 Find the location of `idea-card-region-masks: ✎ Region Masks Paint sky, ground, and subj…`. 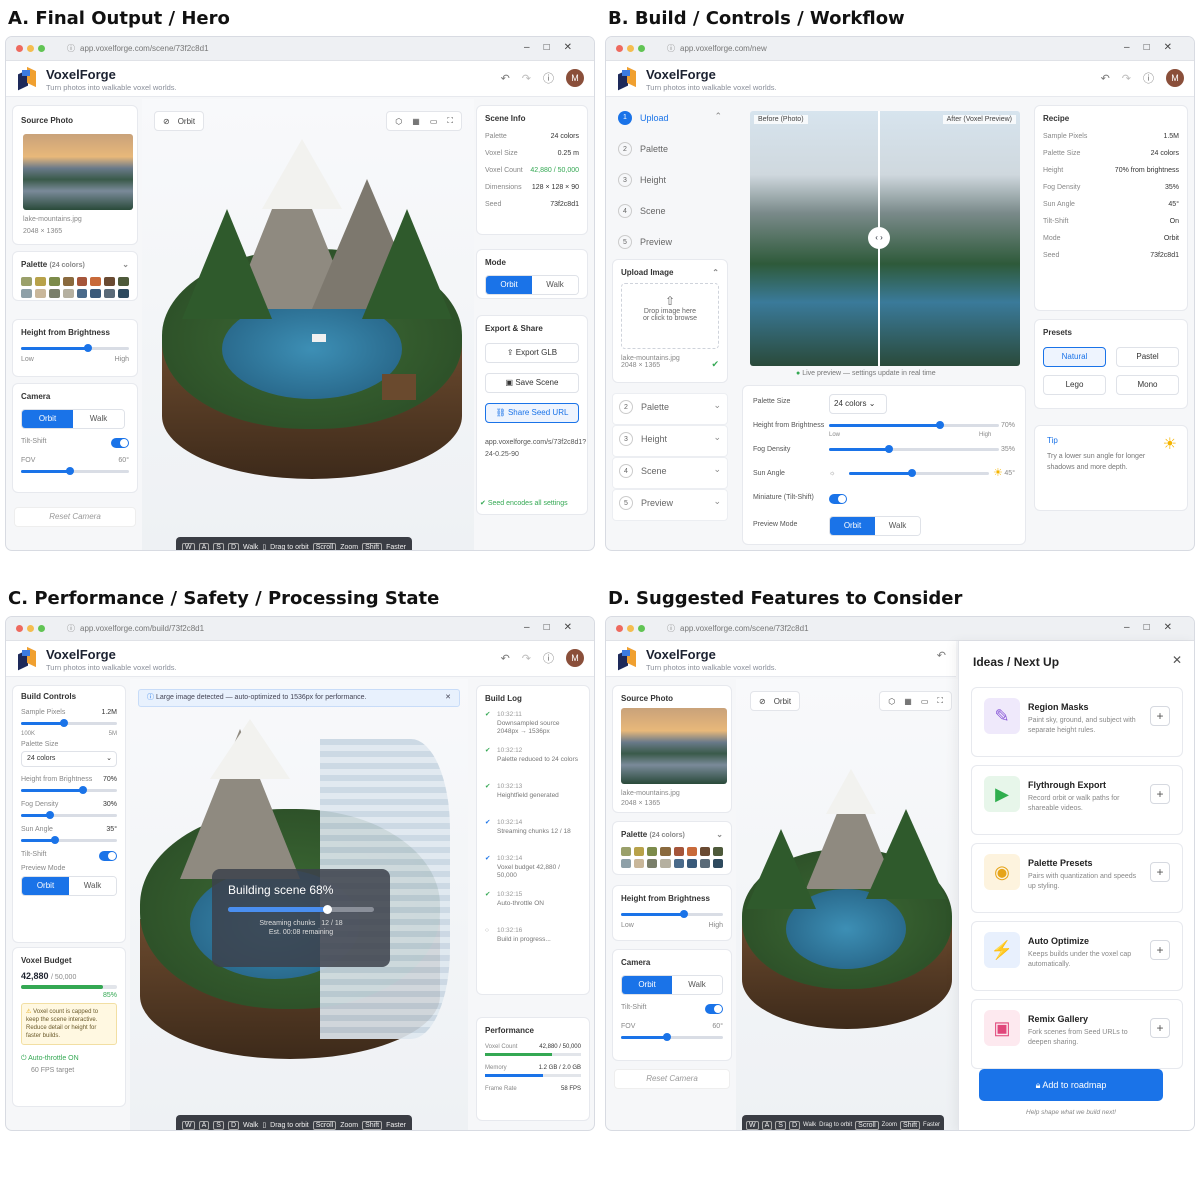

idea-card-region-masks: ✎ Region Masks Paint sky, ground, and subj… is located at coordinates (1077, 722).